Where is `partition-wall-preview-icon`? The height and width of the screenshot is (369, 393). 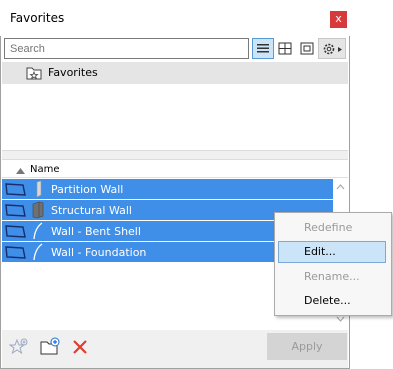
partition-wall-preview-icon is located at coordinates (39, 189).